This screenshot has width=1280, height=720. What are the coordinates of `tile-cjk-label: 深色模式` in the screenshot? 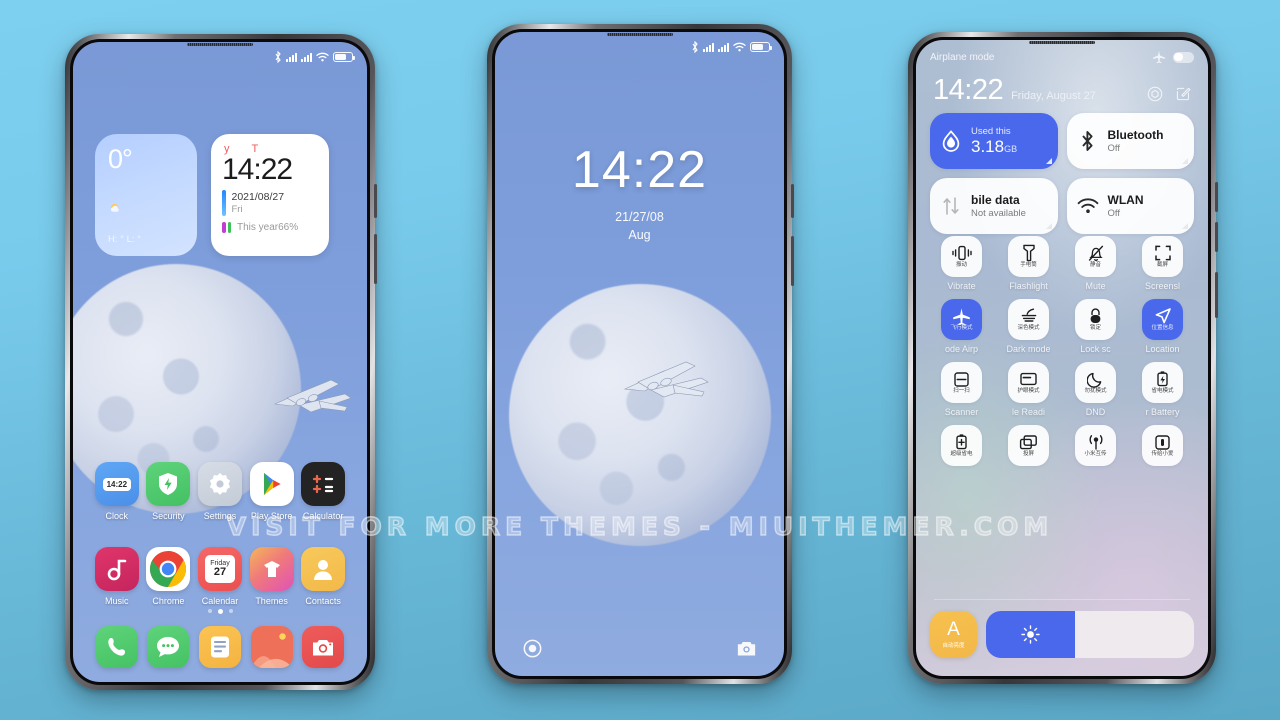 It's located at (1028, 327).